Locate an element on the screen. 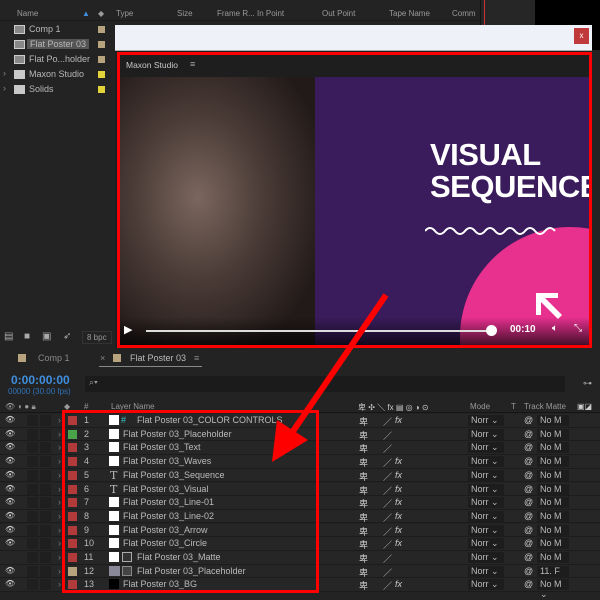 The image size is (600, 600). col-type: Type is located at coordinates (124, 13).